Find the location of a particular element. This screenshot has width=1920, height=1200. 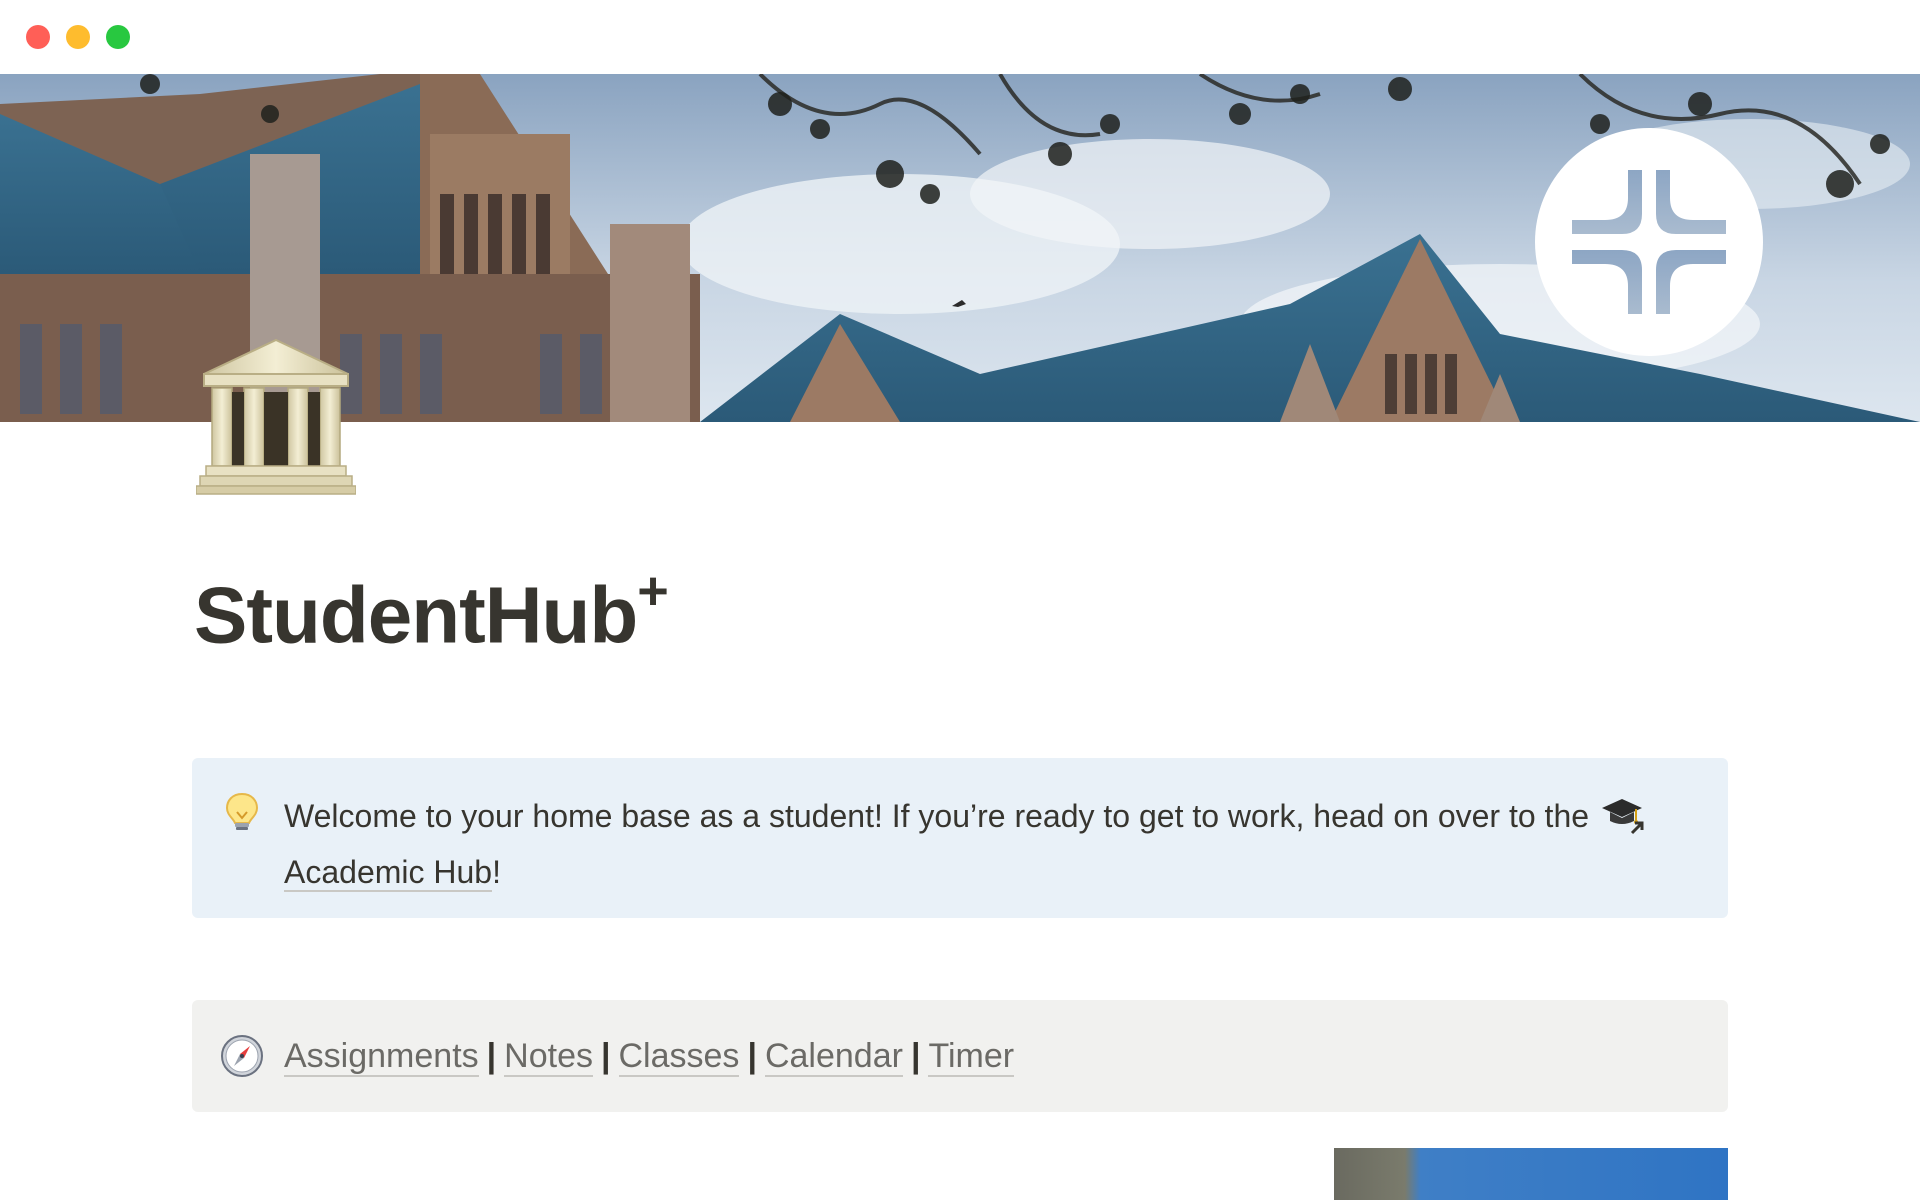

minimize-window-button is located at coordinates (78, 37).